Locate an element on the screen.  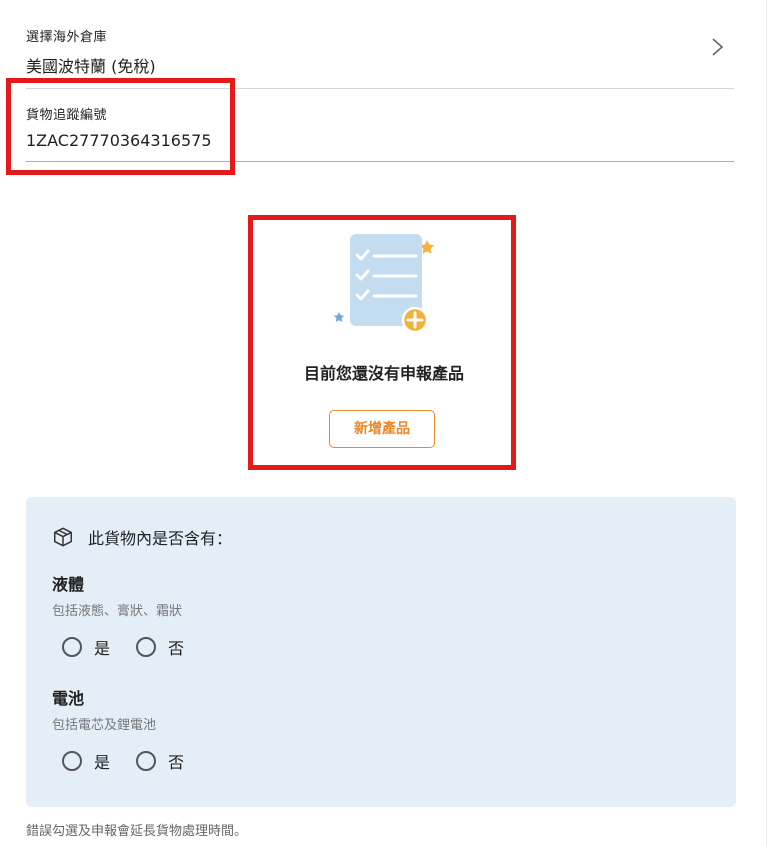
liquid-yes-radio: 是 is located at coordinates (86, 647).